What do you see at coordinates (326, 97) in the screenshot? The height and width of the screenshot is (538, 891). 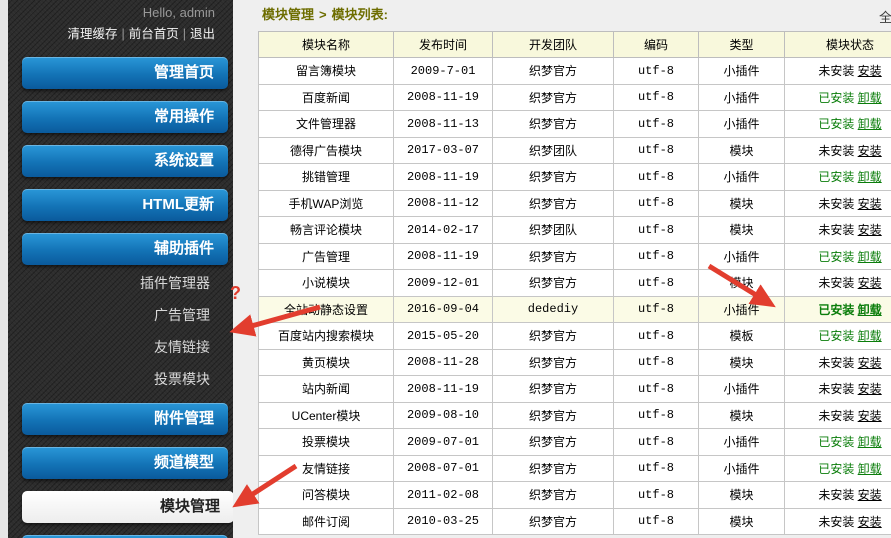 I see `module-name: 百度新闻` at bounding box center [326, 97].